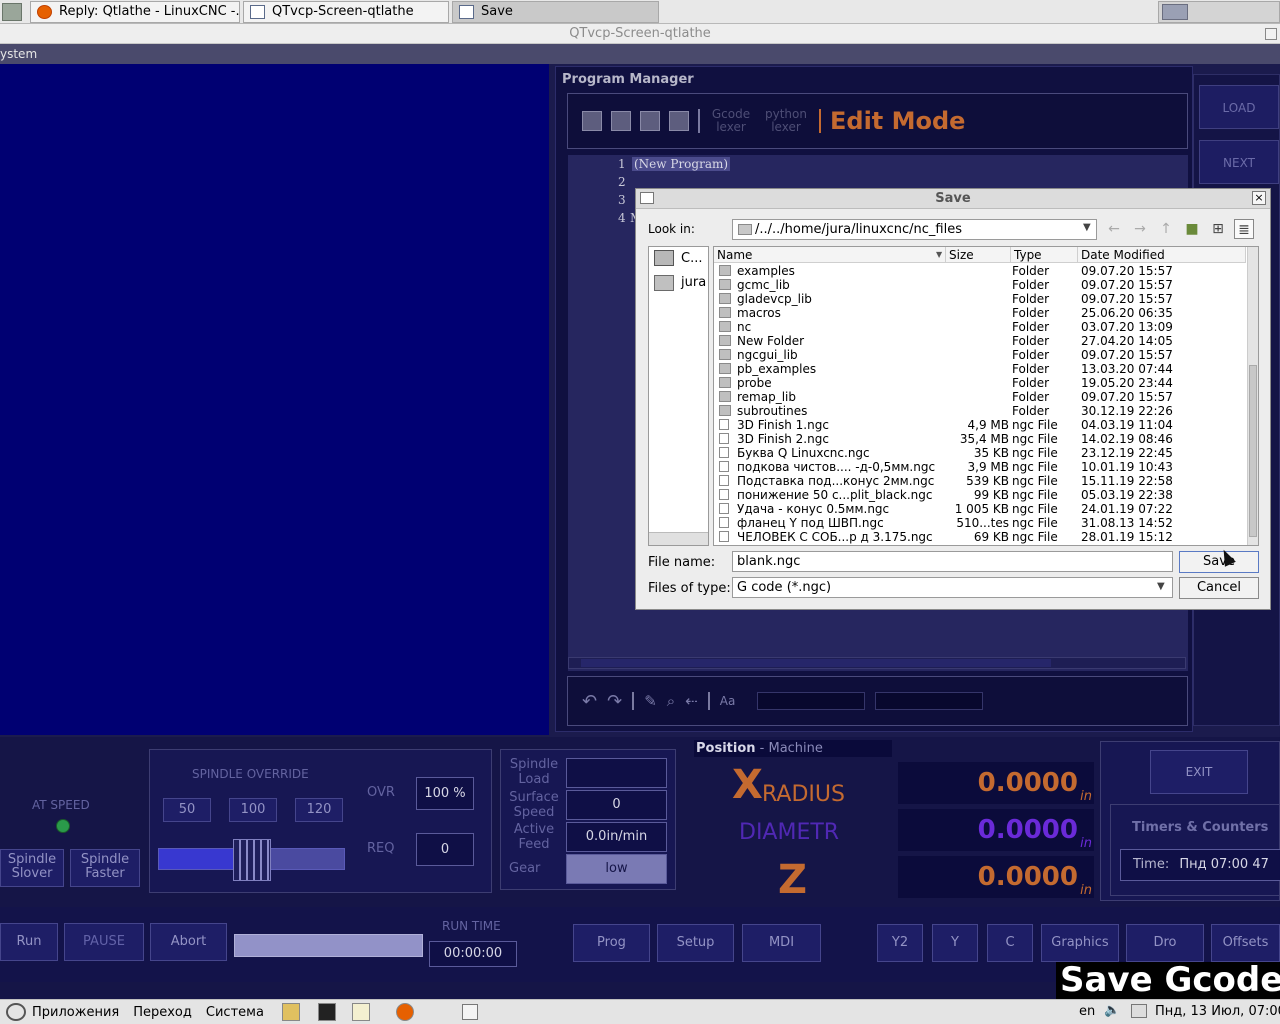  What do you see at coordinates (693, 282) in the screenshot?
I see `sidebar-item-jura: jura` at bounding box center [693, 282].